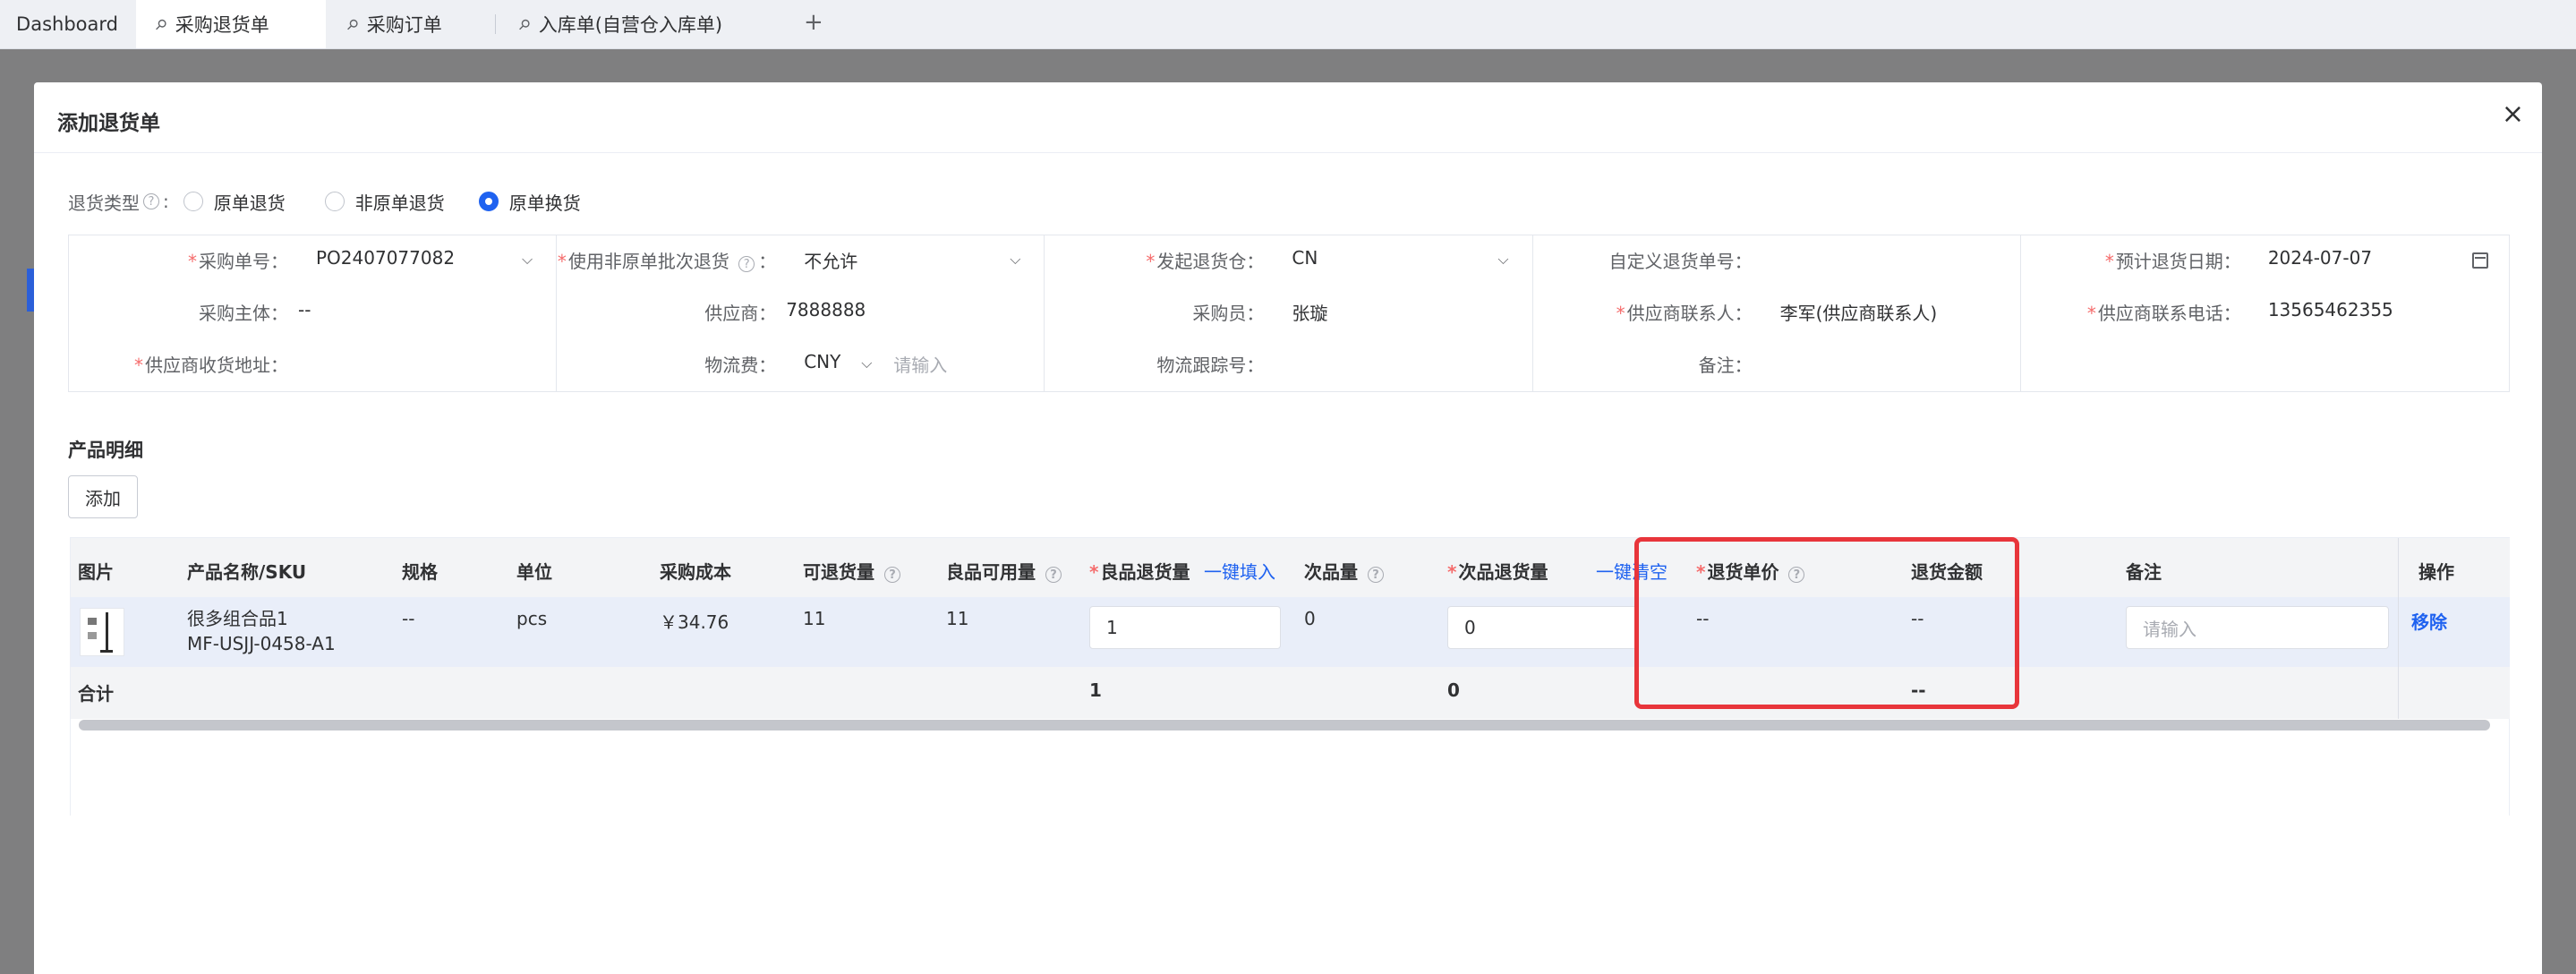 The width and height of the screenshot is (2576, 974). Describe the element at coordinates (667, 261) in the screenshot. I see `non-original-batch-label: * 使用非原单批次退货 ?：` at that location.